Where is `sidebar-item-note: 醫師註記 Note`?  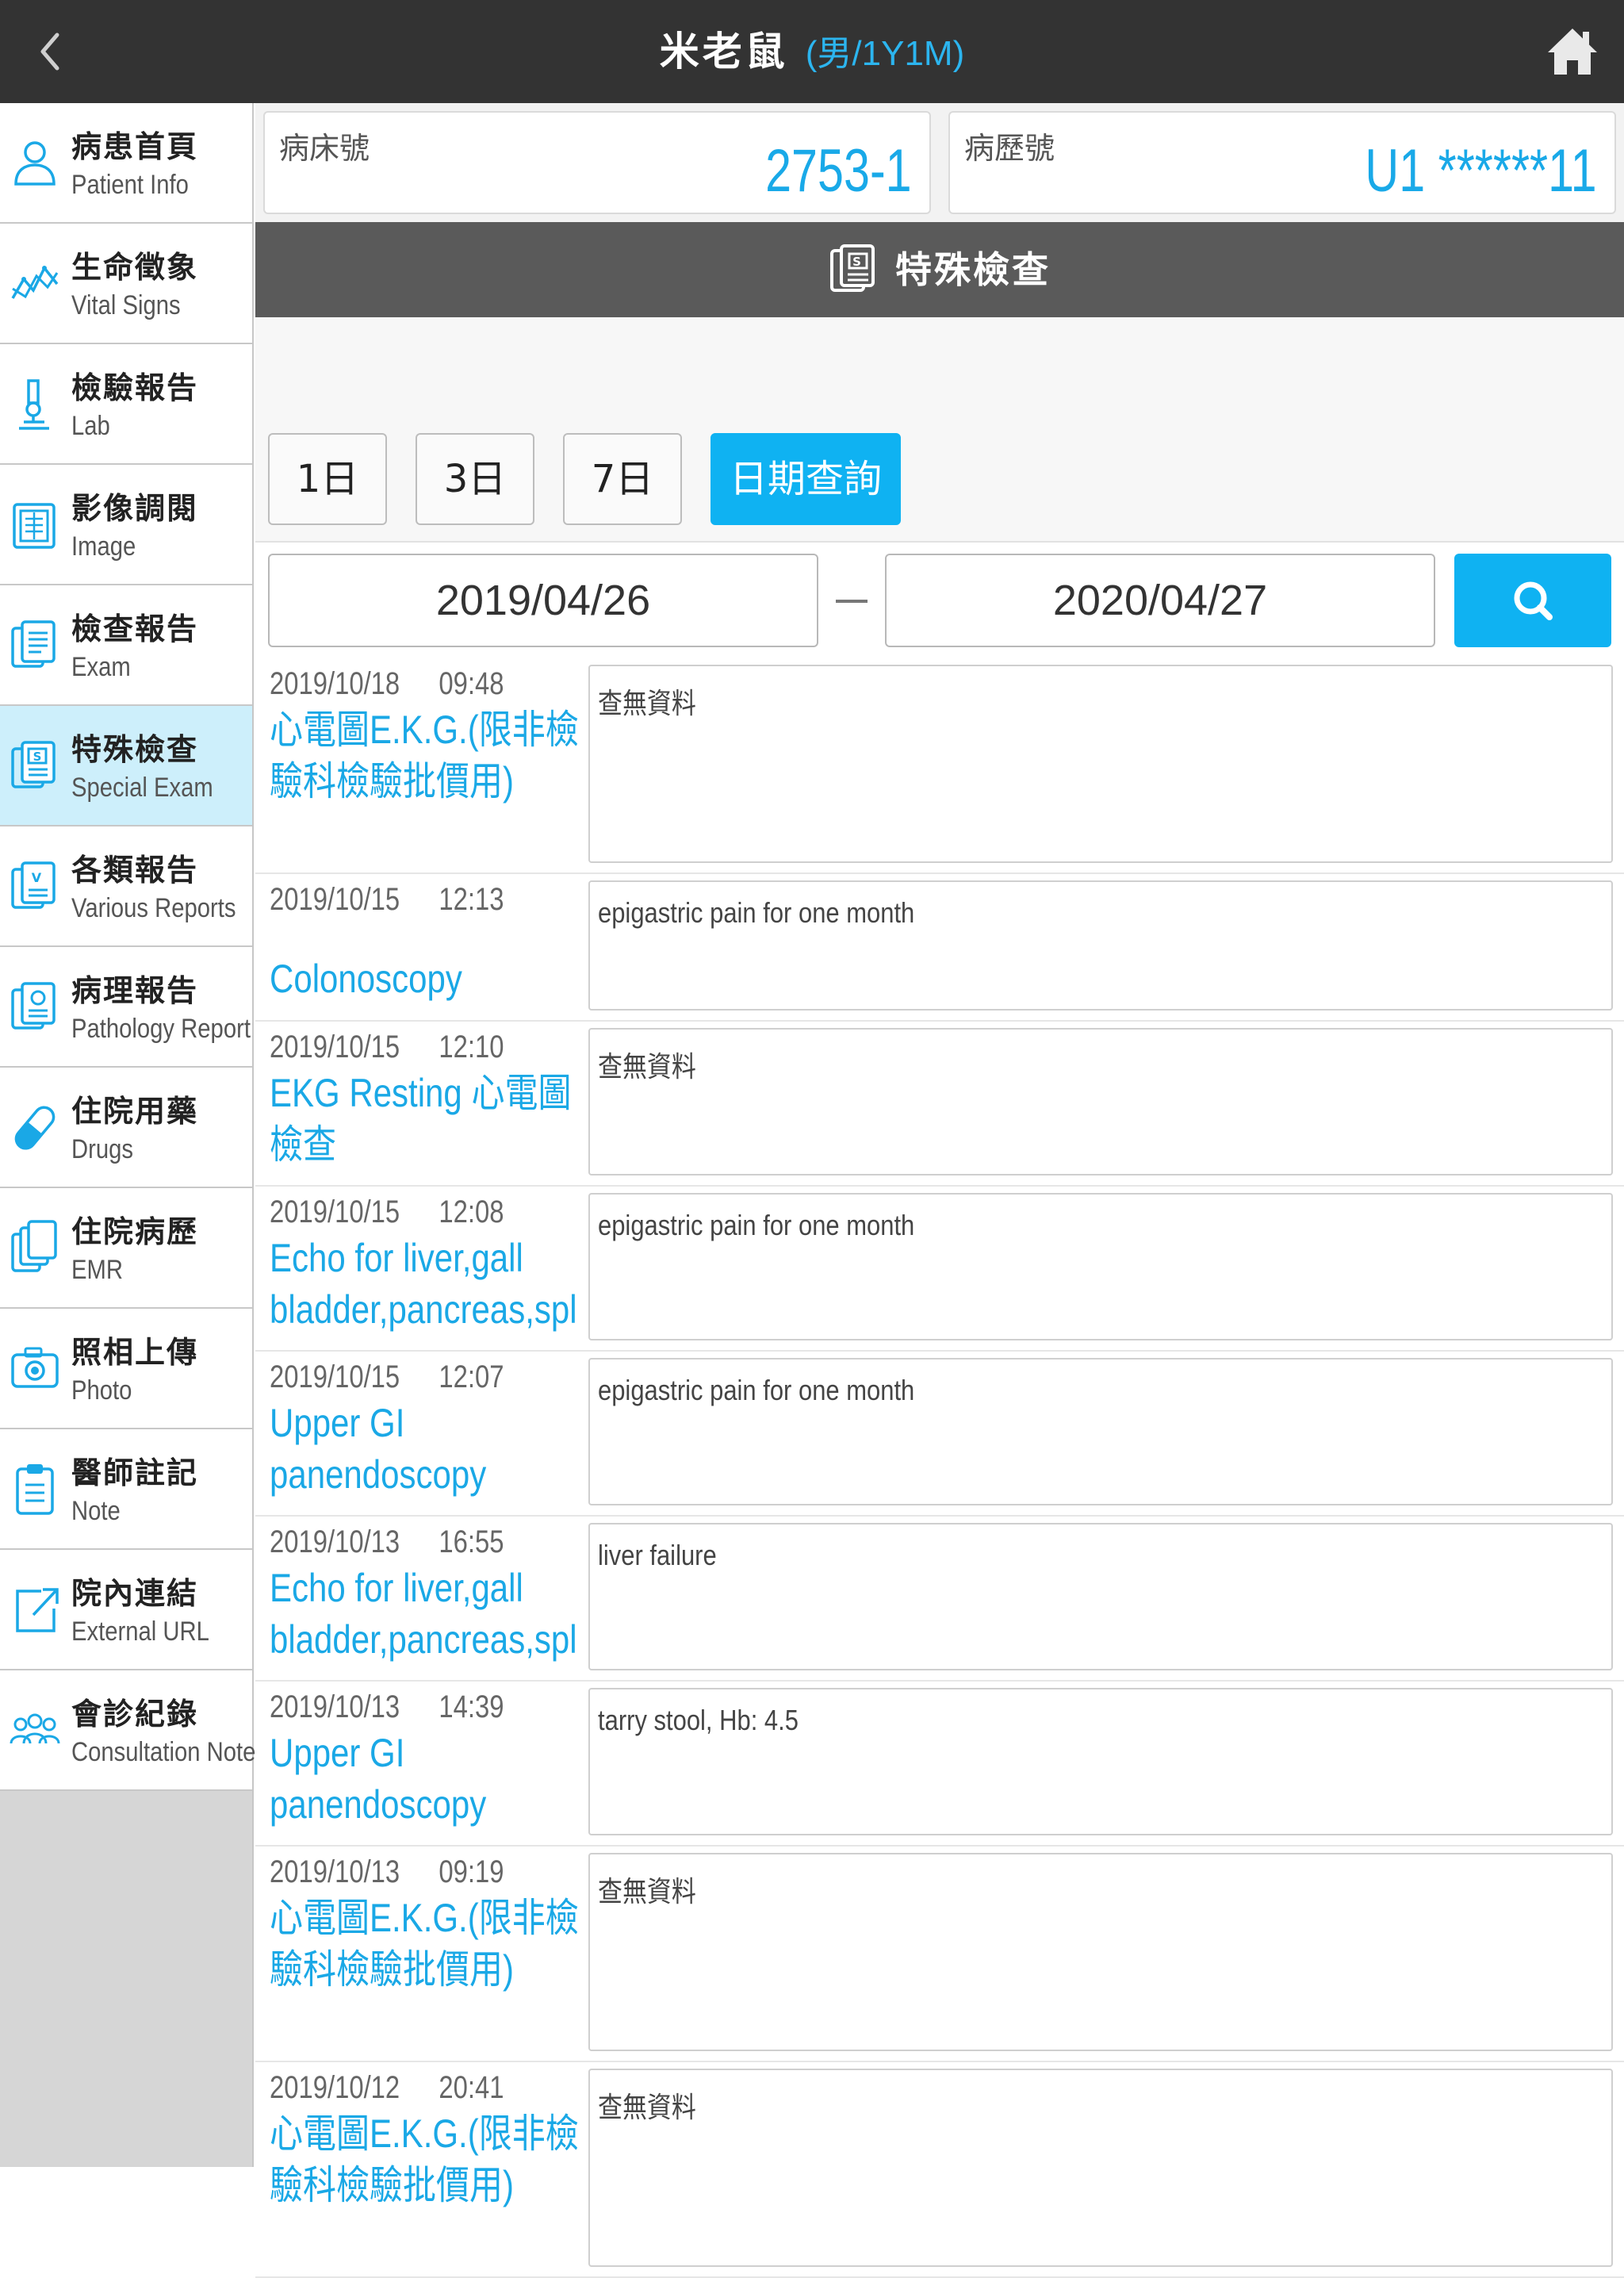
sidebar-item-note: 醫師註記 Note is located at coordinates (126, 1489).